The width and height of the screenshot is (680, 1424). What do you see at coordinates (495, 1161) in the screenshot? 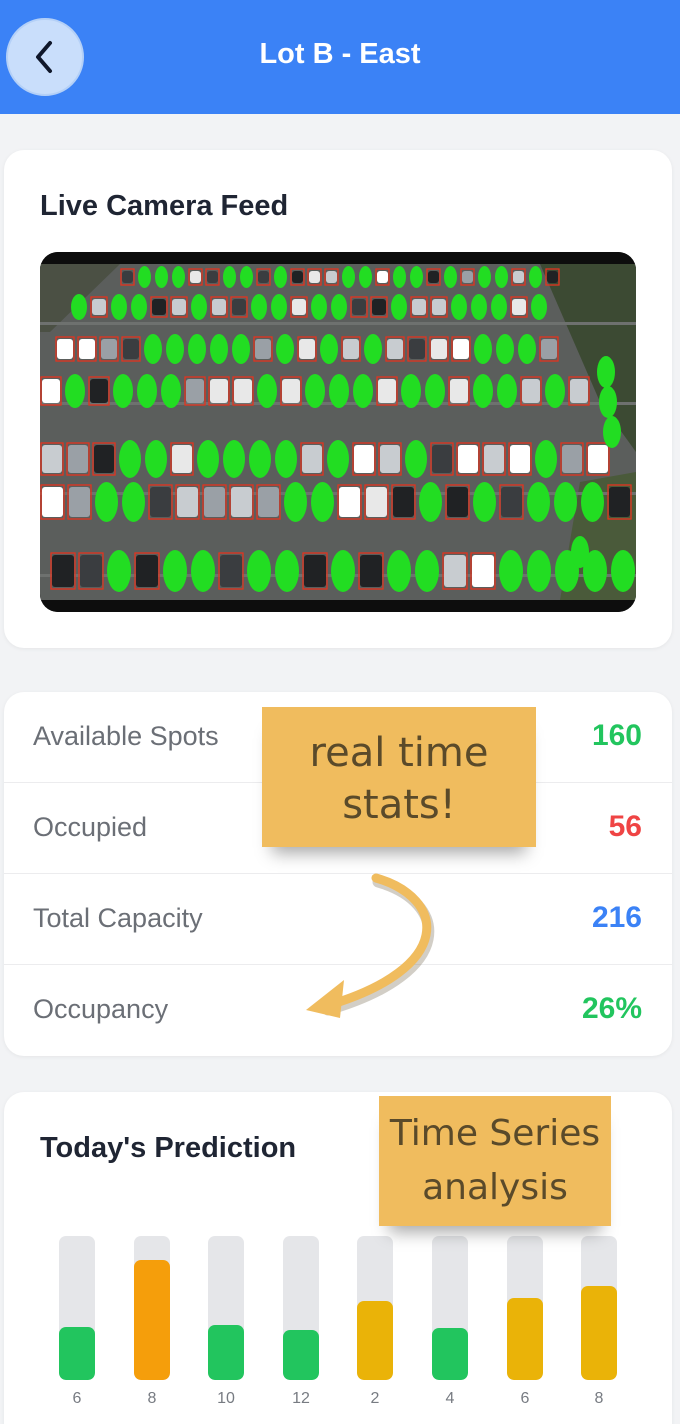
I see `annotation-note-time-series: Time Series analysis` at bounding box center [495, 1161].